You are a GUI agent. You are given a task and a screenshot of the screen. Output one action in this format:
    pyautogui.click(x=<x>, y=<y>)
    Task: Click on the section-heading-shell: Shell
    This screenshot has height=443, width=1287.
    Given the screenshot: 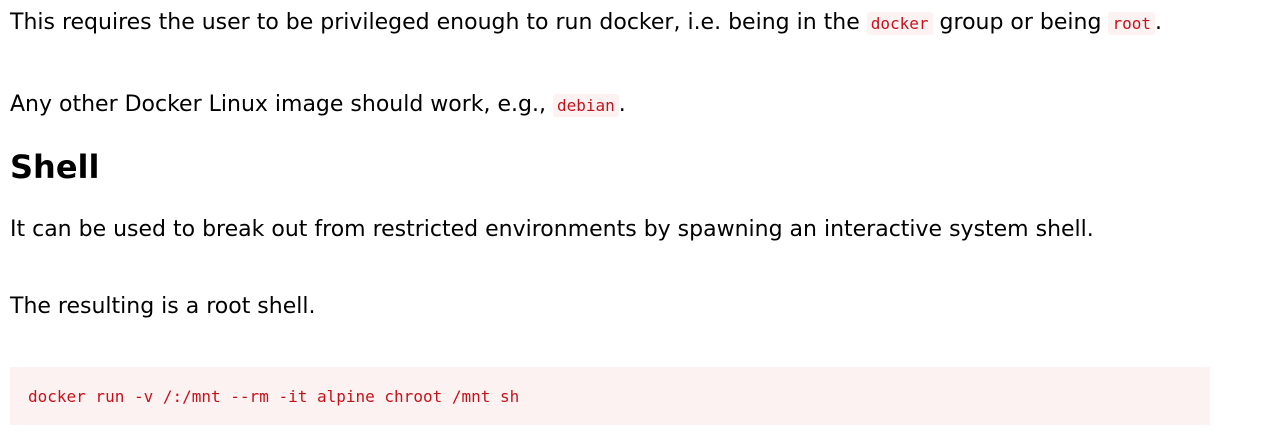 What is the action you would take?
    pyautogui.click(x=55, y=167)
    